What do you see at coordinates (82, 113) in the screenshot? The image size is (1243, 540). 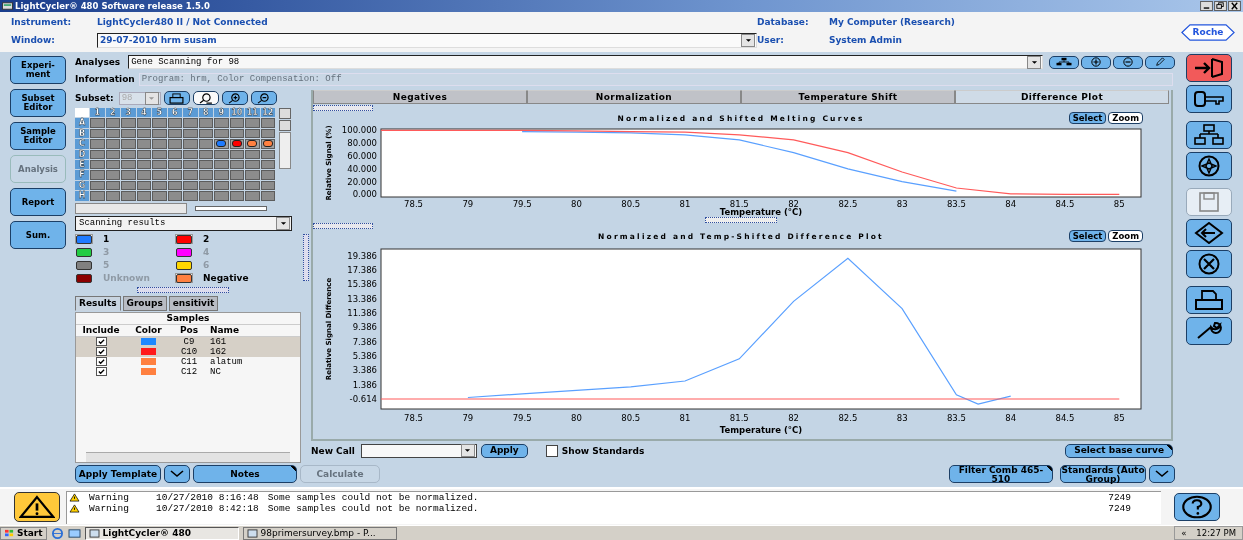 I see `select-all-cell` at bounding box center [82, 113].